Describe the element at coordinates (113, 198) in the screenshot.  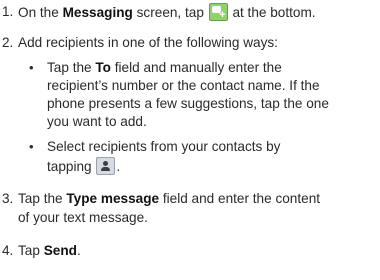
I see `type-message-label: Type message` at that location.